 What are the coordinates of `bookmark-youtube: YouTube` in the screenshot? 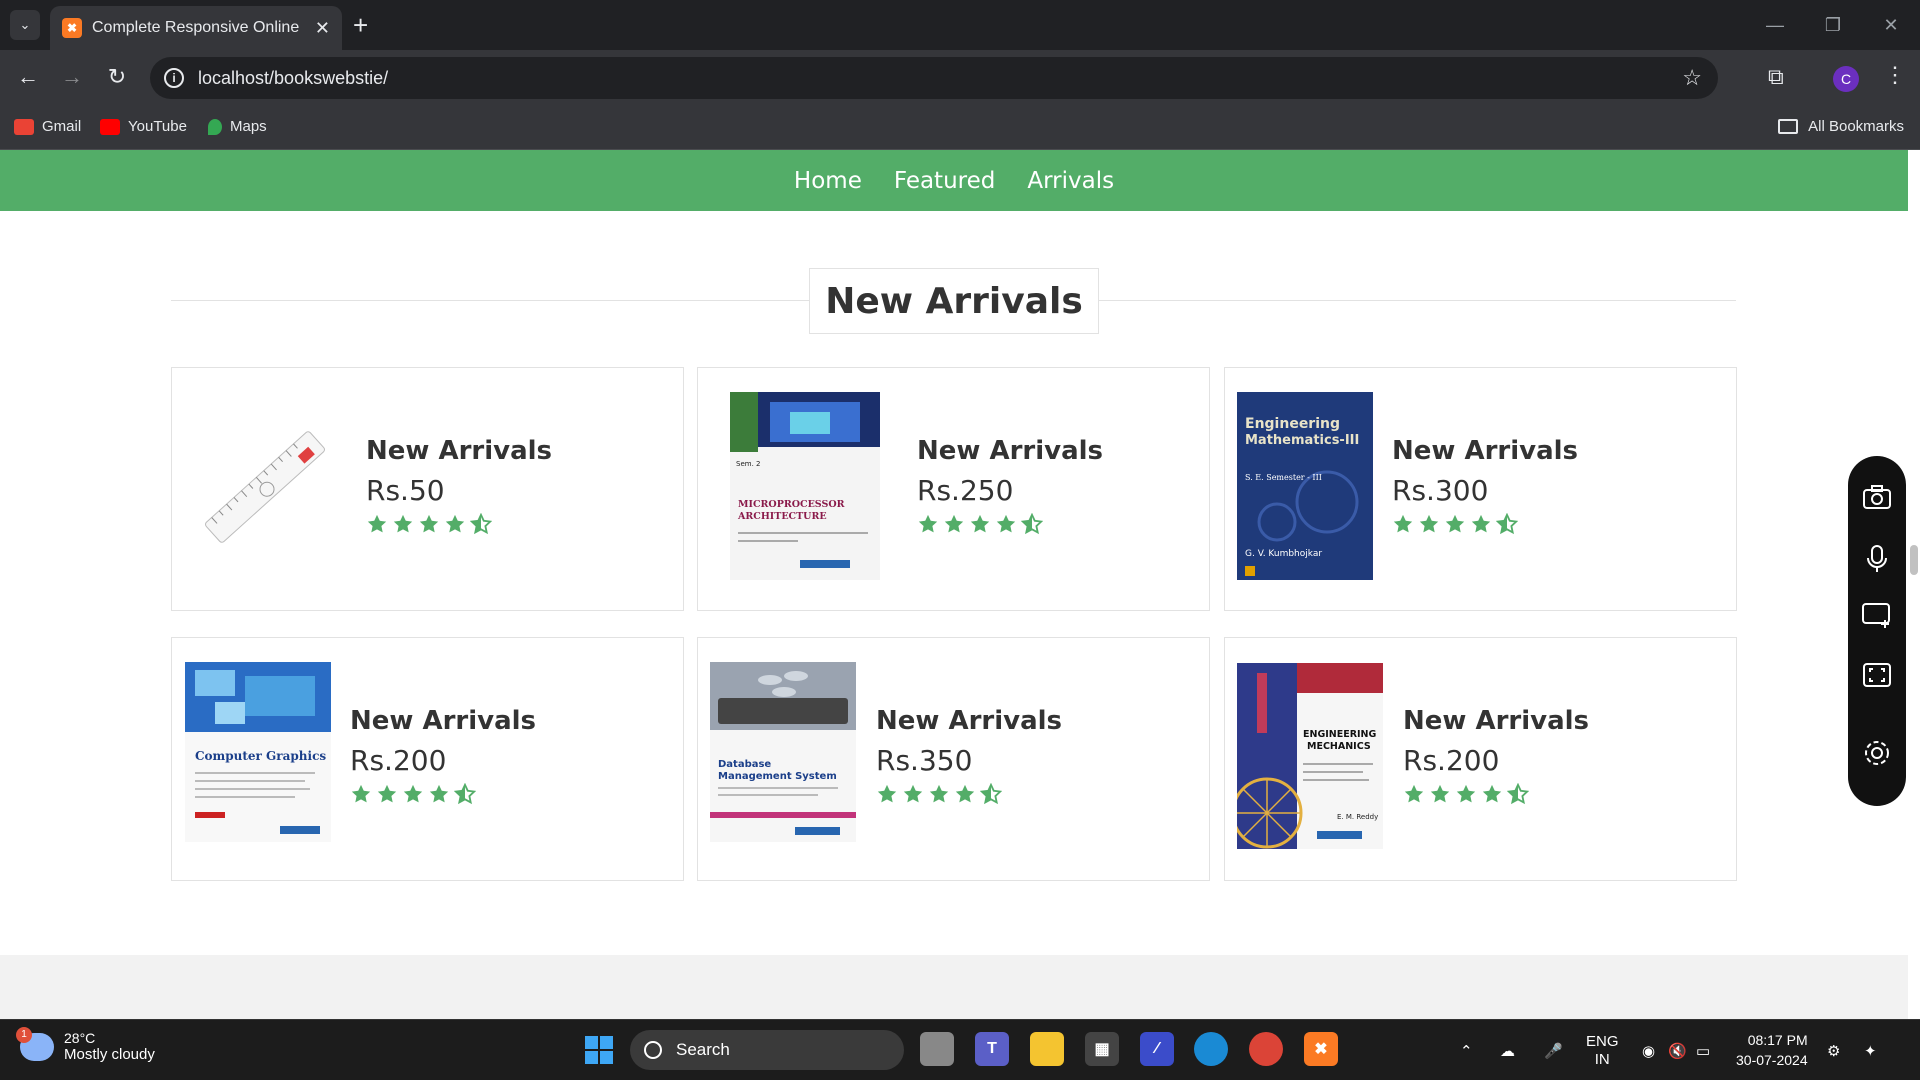 It's located at (143, 126).